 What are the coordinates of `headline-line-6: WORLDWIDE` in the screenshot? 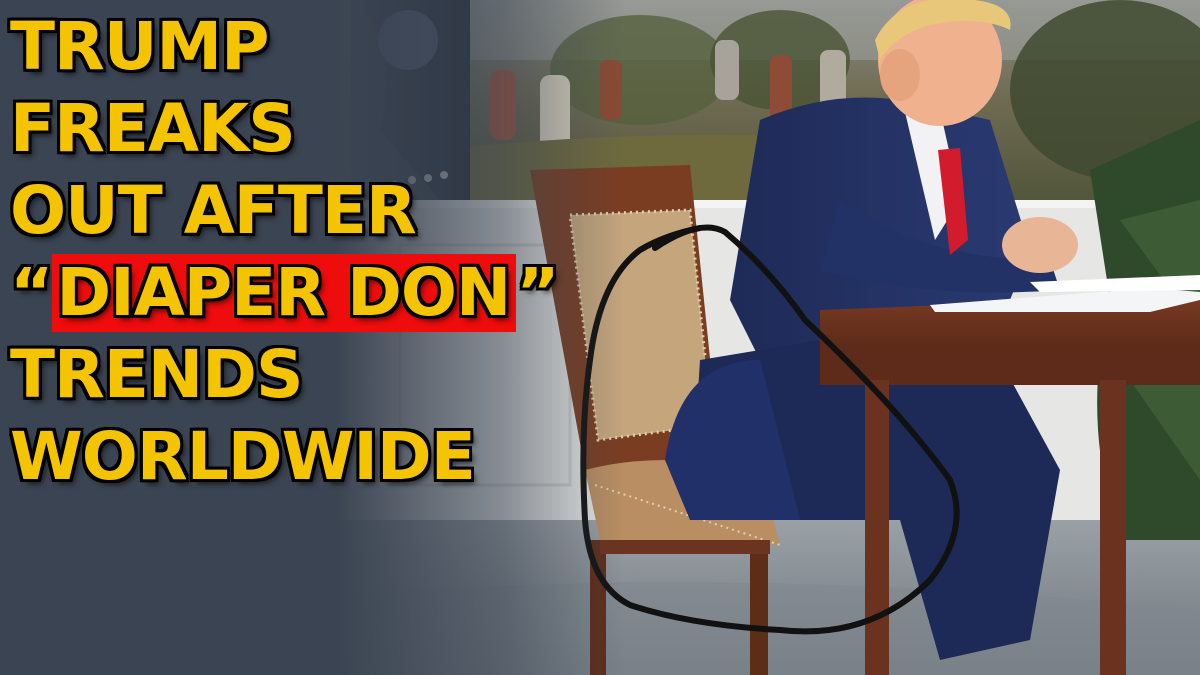 It's located at (243, 456).